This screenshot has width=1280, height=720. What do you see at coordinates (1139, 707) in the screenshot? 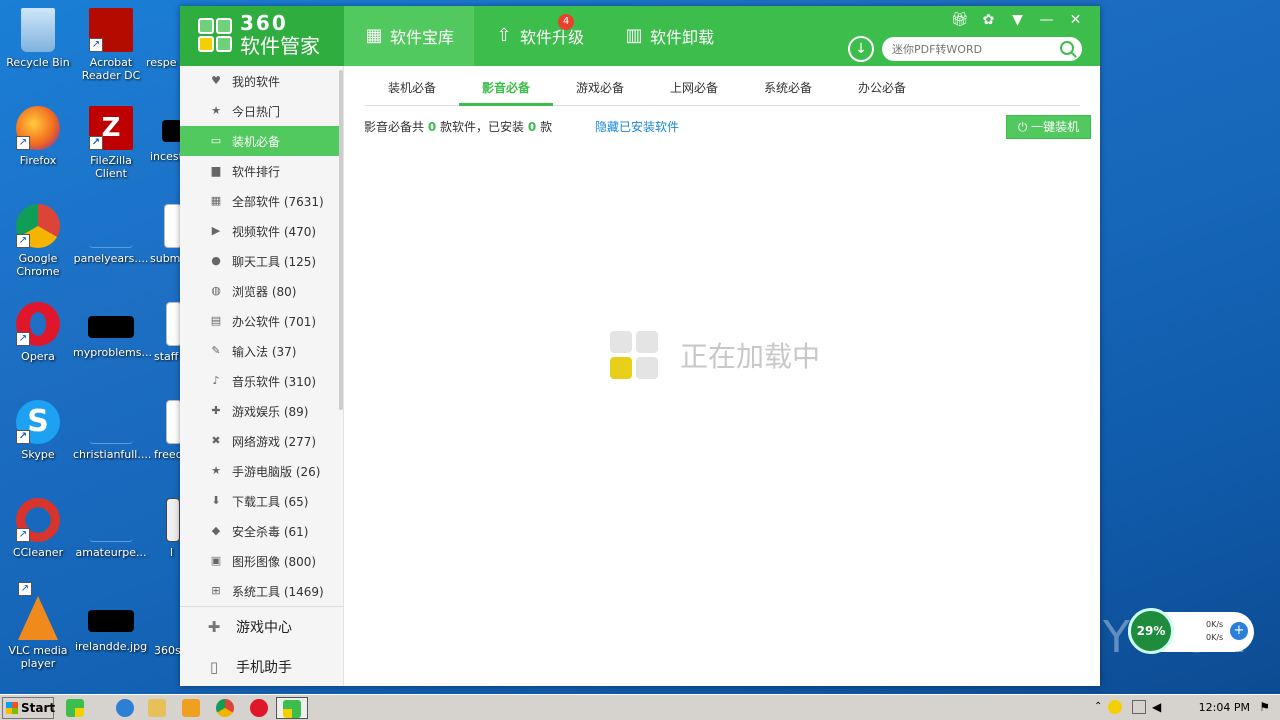
I see `network-tray-icon` at bounding box center [1139, 707].